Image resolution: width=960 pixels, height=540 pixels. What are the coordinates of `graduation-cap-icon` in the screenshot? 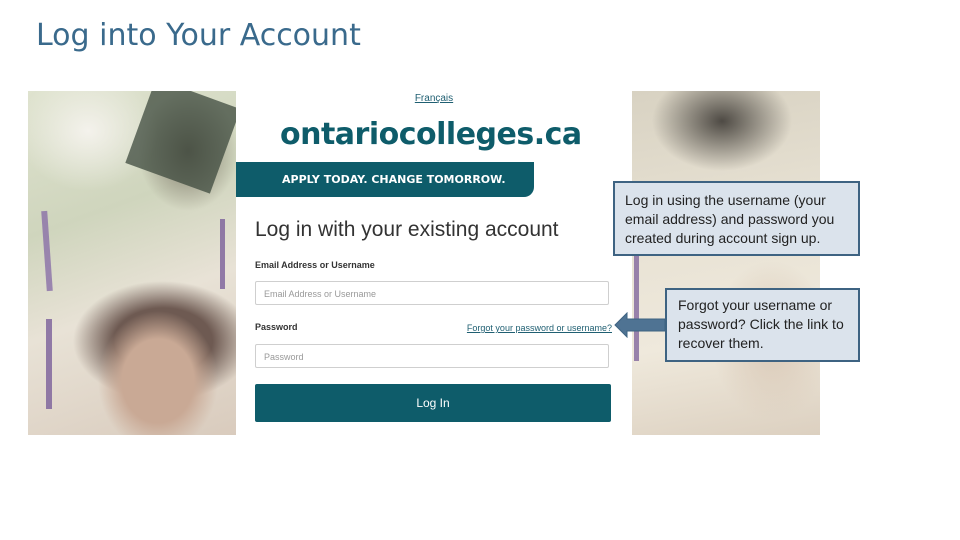 It's located at (183, 142).